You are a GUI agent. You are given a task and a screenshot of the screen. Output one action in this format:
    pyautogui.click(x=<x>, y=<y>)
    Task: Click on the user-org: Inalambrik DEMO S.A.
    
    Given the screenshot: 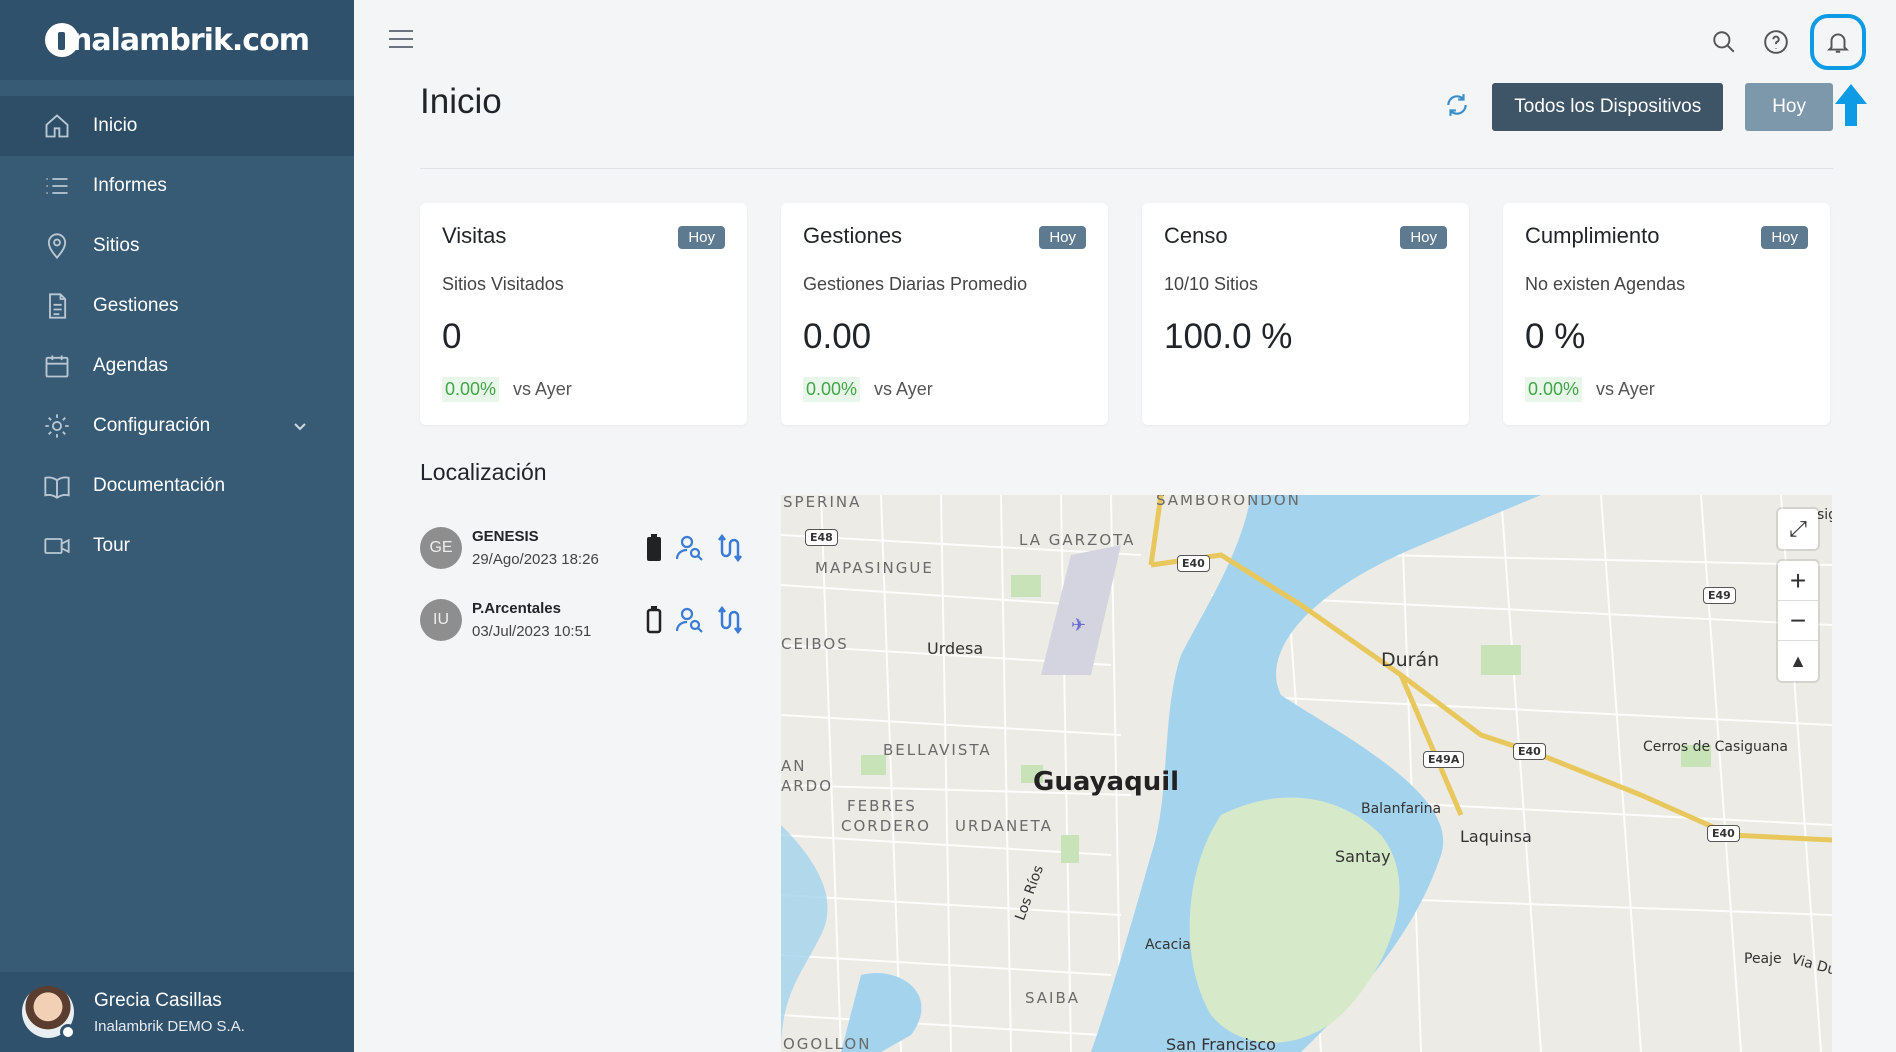 What is the action you would take?
    pyautogui.click(x=169, y=1026)
    